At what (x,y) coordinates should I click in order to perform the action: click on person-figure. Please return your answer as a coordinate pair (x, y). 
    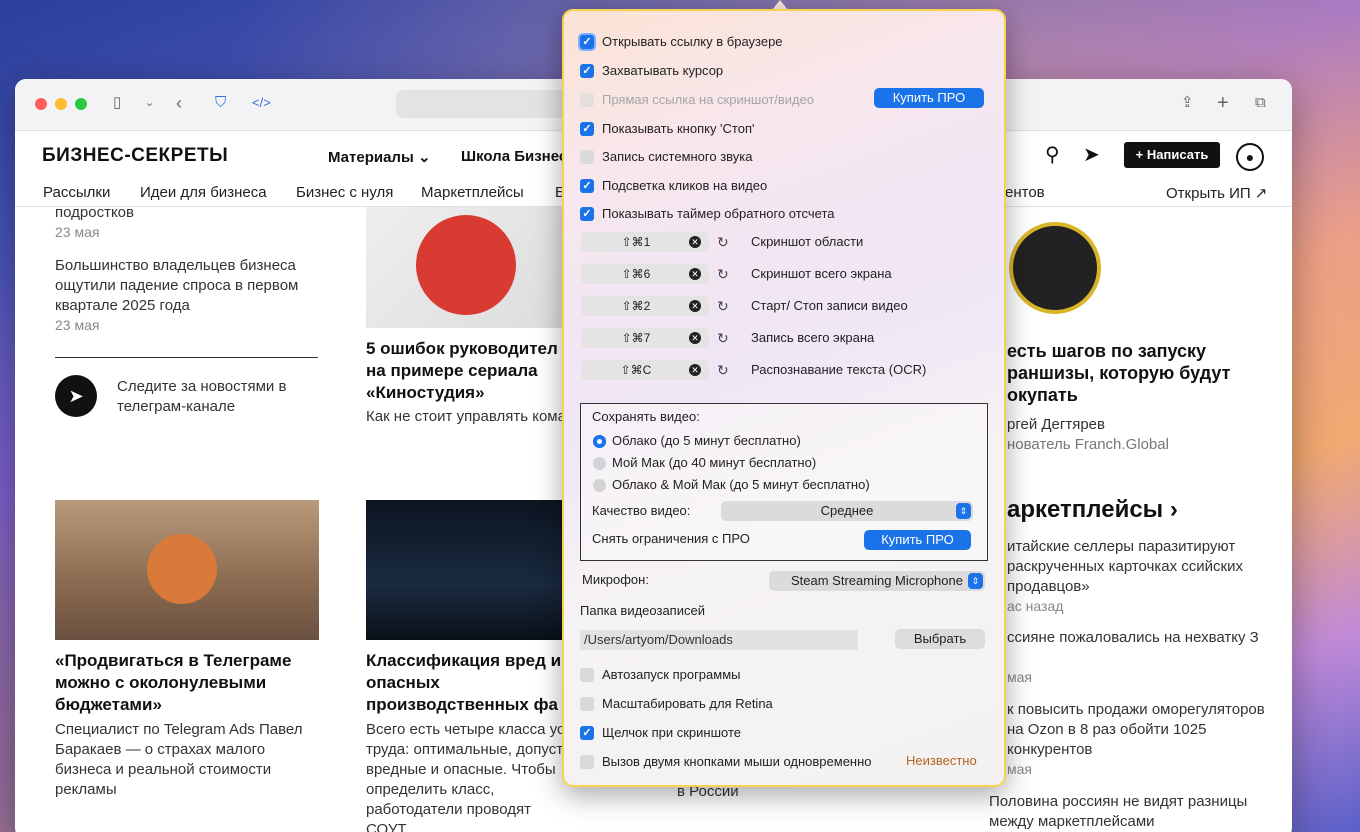
    Looking at the image, I should click on (182, 569).